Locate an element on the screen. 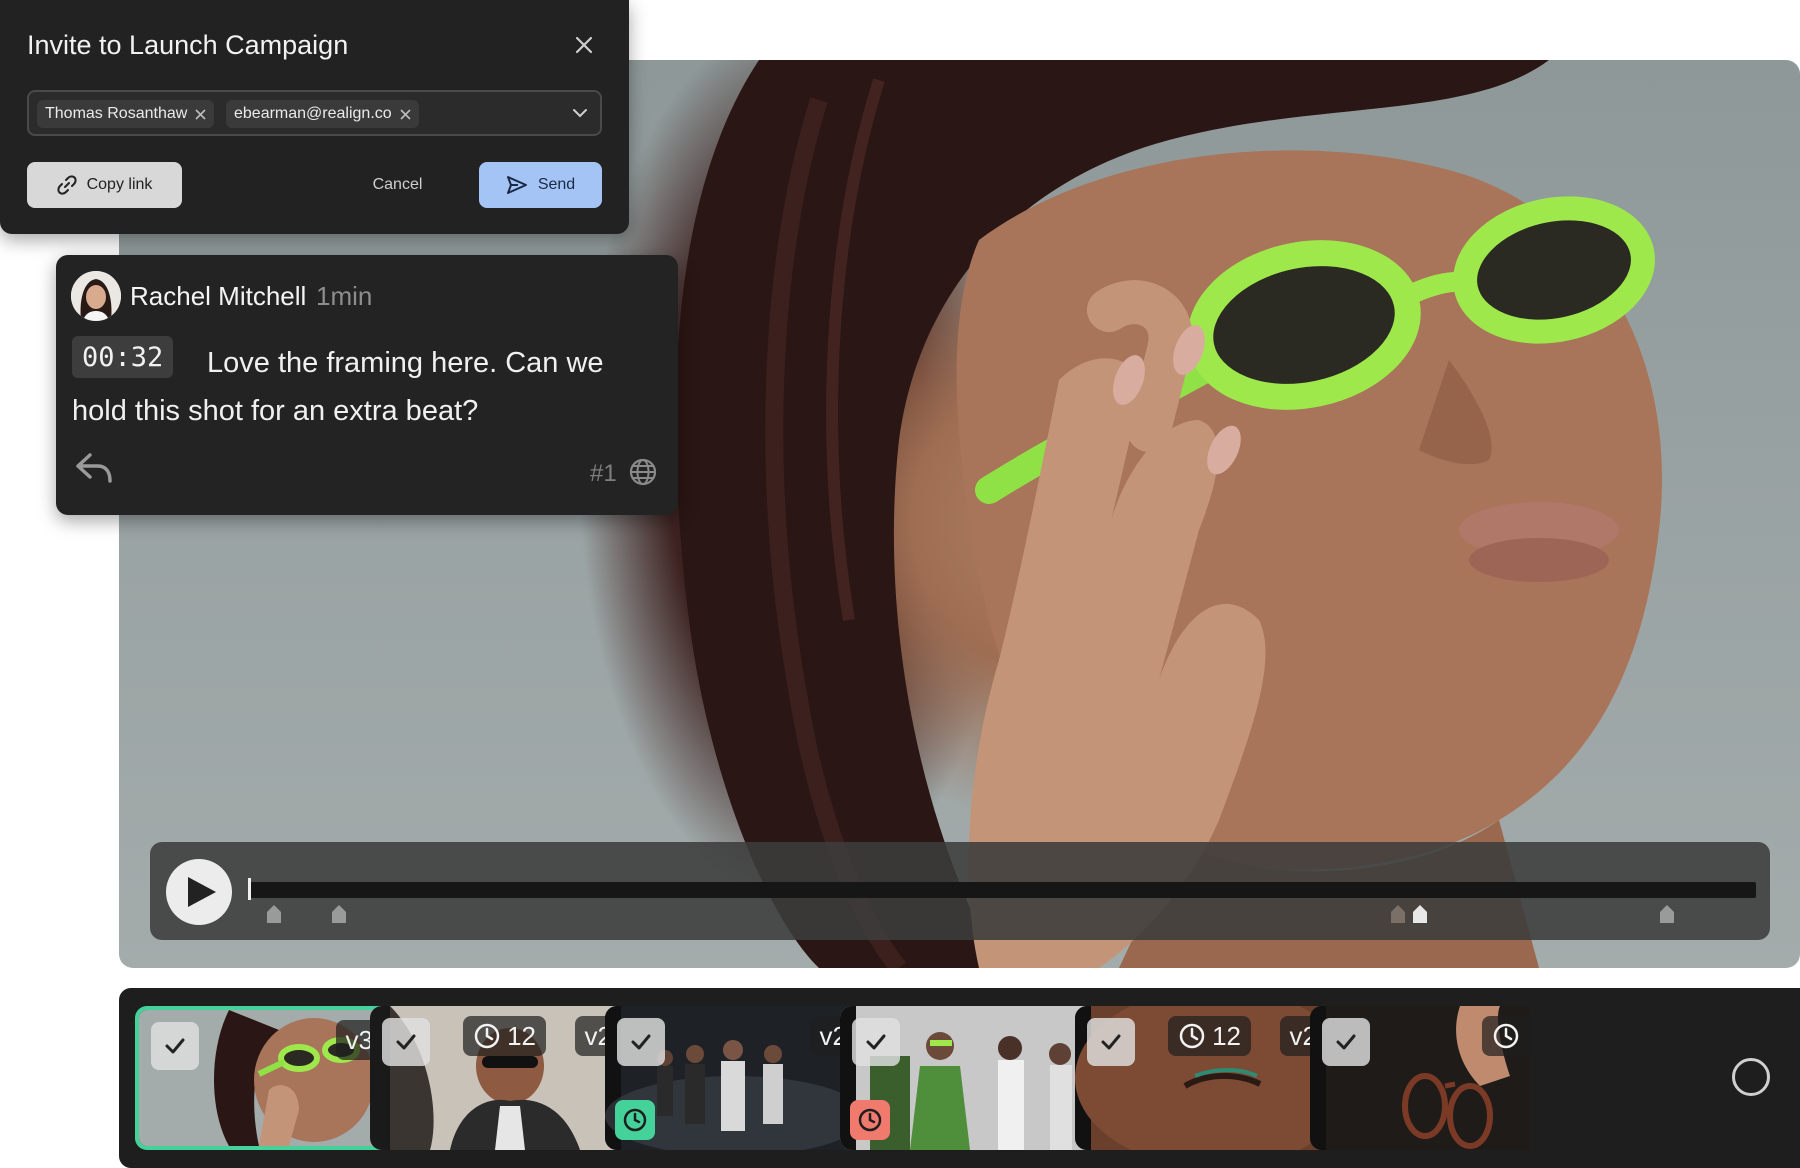  close-icon is located at coordinates (584, 45).